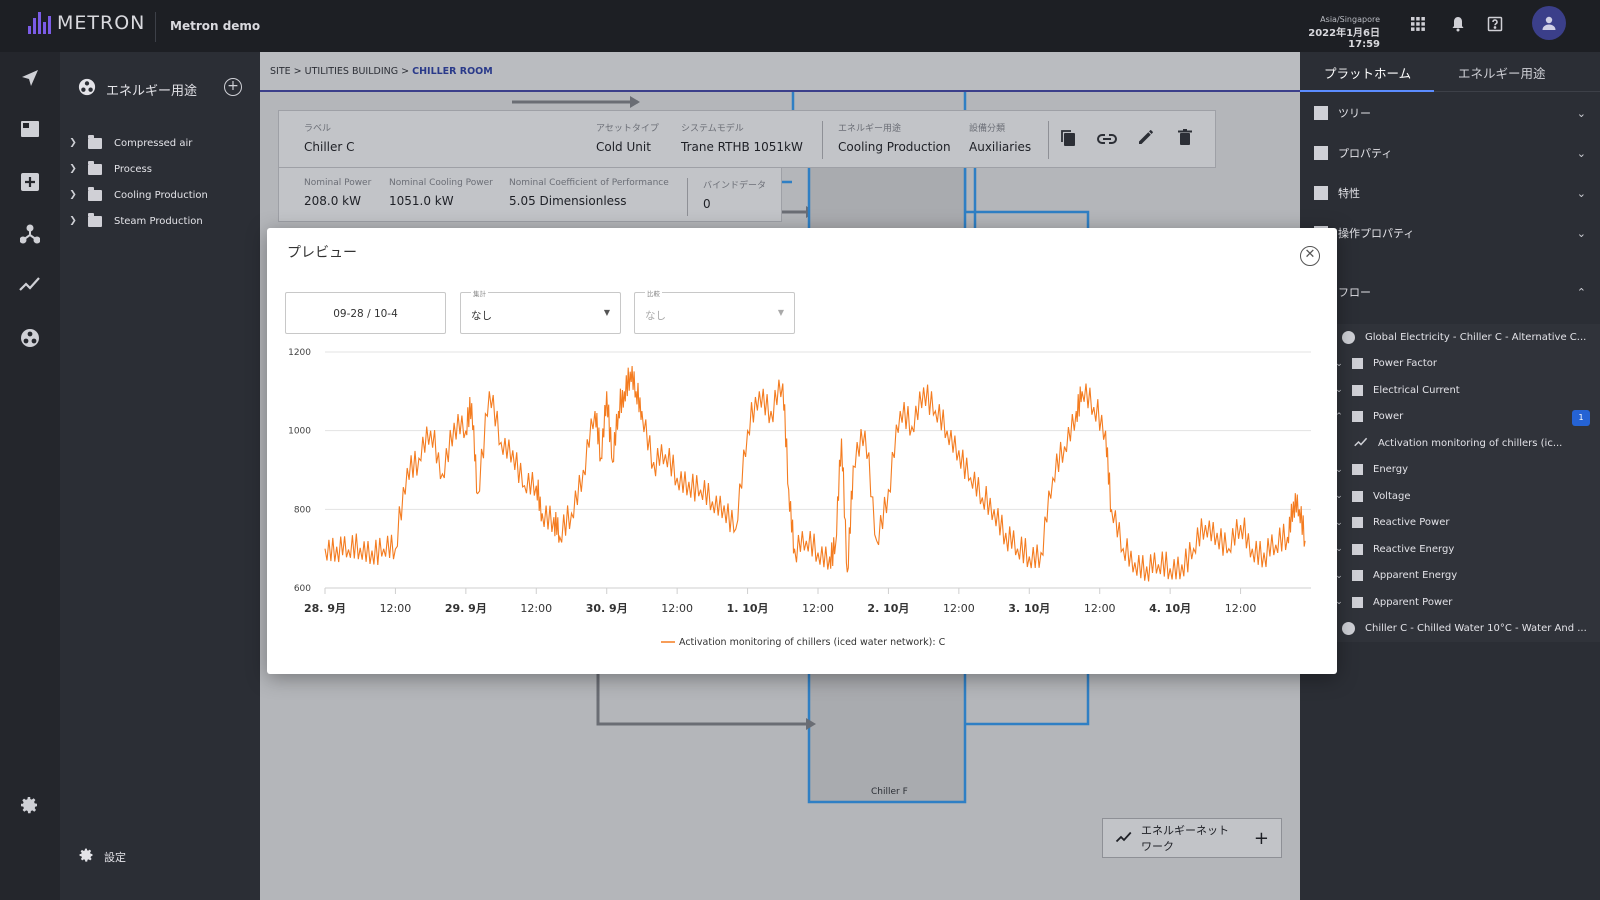 The height and width of the screenshot is (900, 1600). What do you see at coordinates (30, 183) in the screenshot?
I see `add-box-icon` at bounding box center [30, 183].